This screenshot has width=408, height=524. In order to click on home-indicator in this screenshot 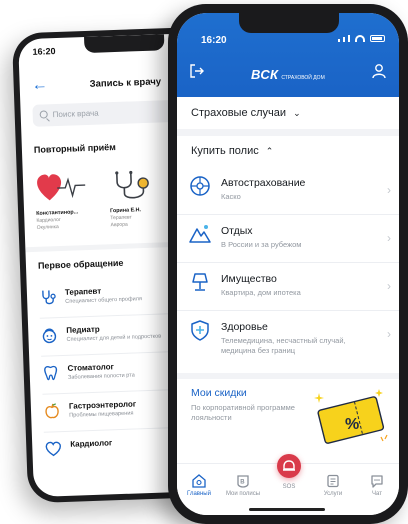, I will do `click(287, 509)`.